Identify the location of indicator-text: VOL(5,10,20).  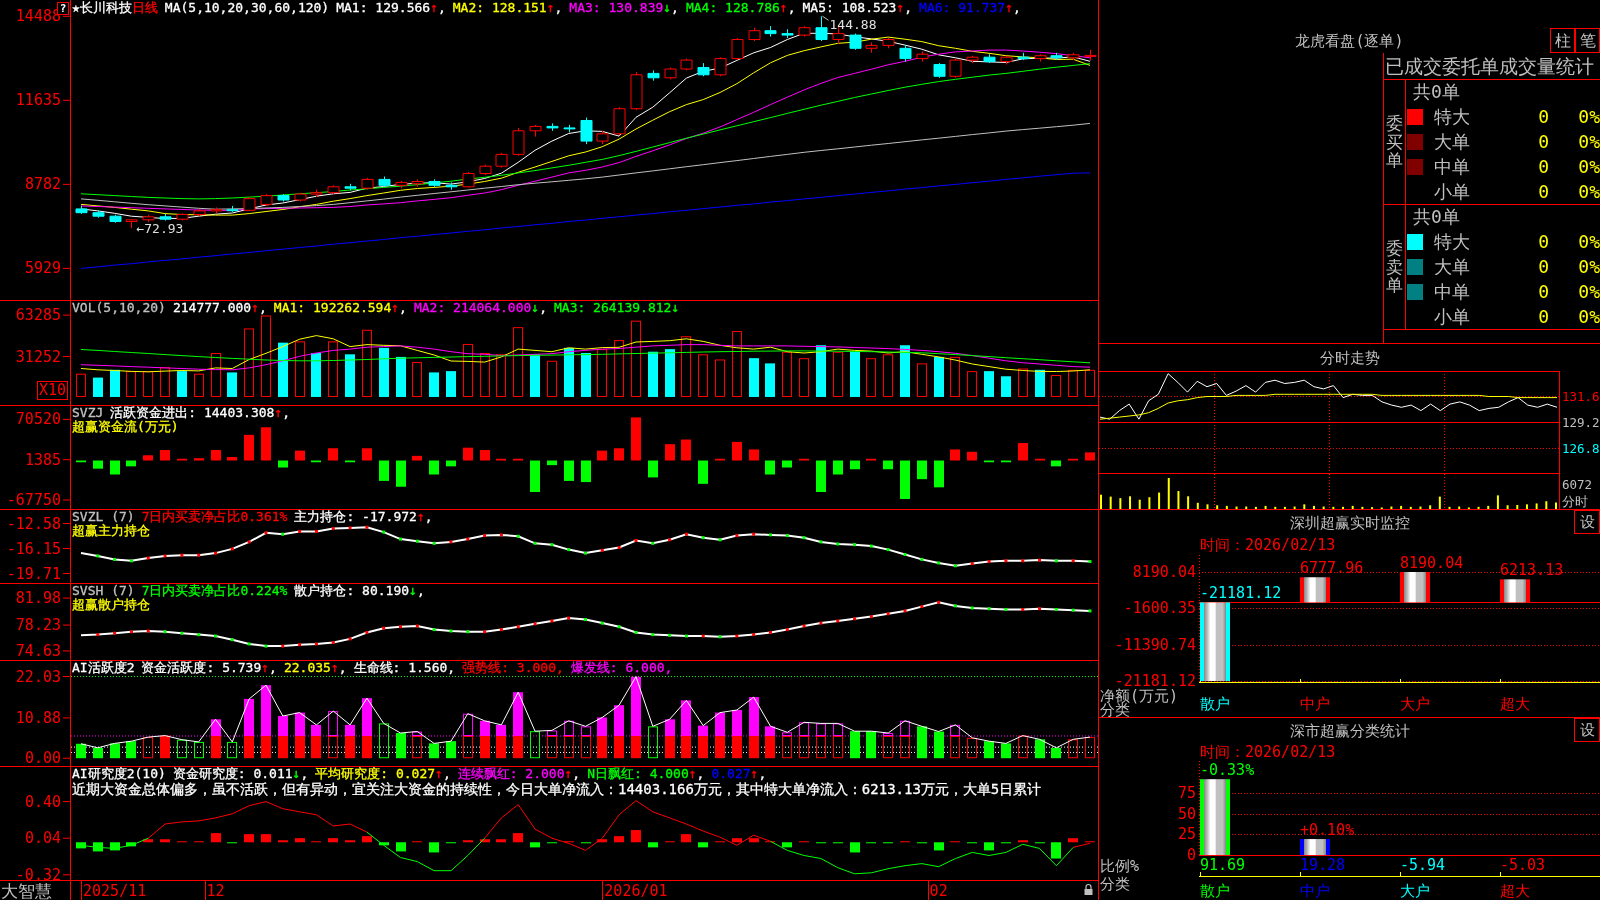
(119, 307).